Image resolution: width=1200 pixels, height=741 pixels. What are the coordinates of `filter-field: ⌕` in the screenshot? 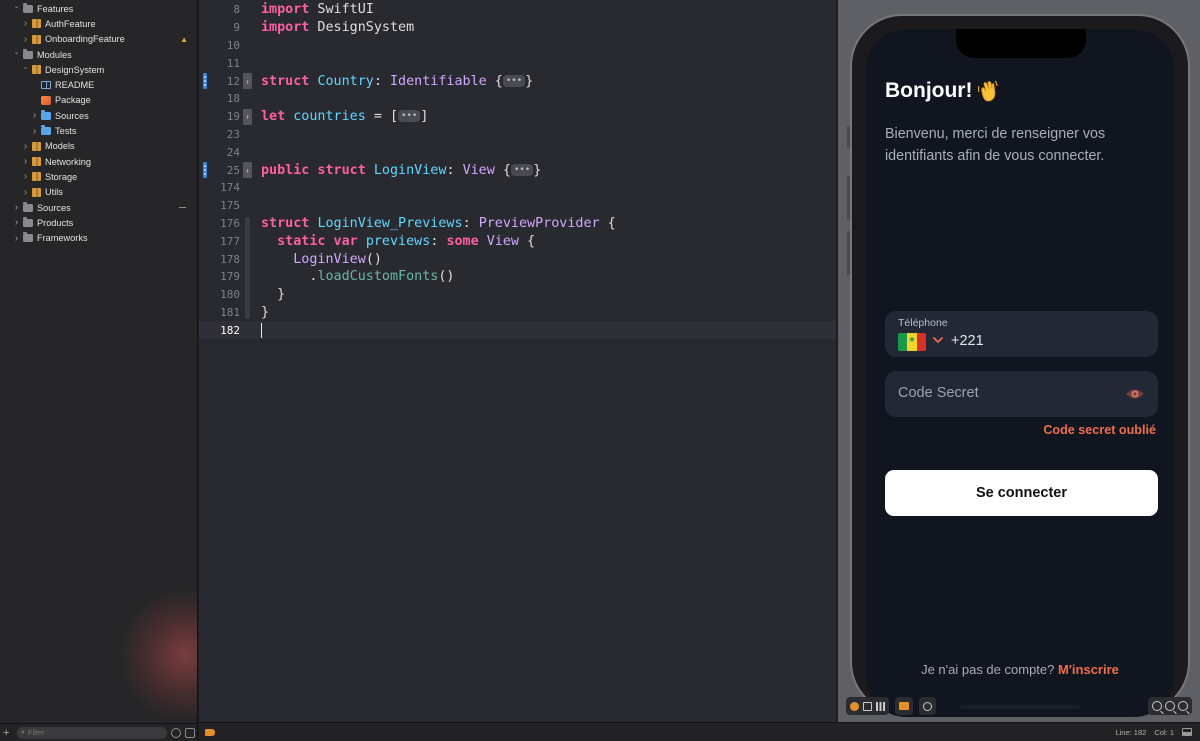 It's located at (92, 732).